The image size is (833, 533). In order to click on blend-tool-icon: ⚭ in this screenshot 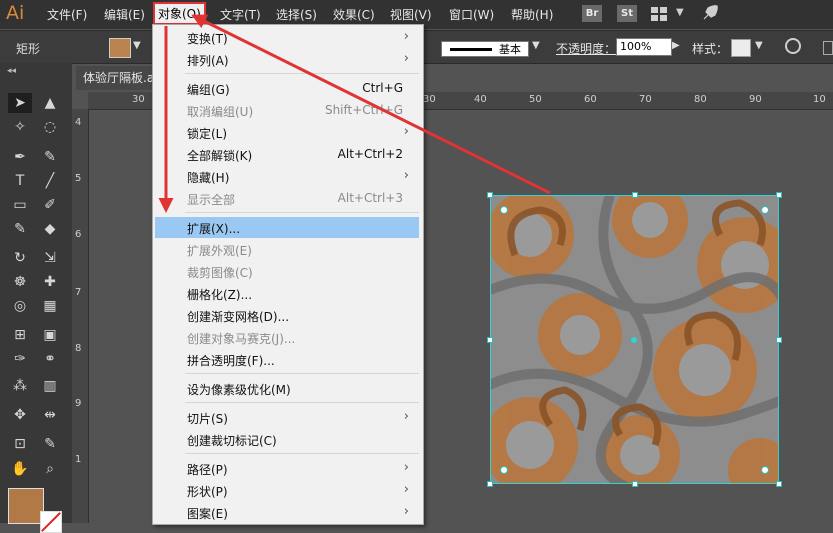, I will do `click(50, 359)`.